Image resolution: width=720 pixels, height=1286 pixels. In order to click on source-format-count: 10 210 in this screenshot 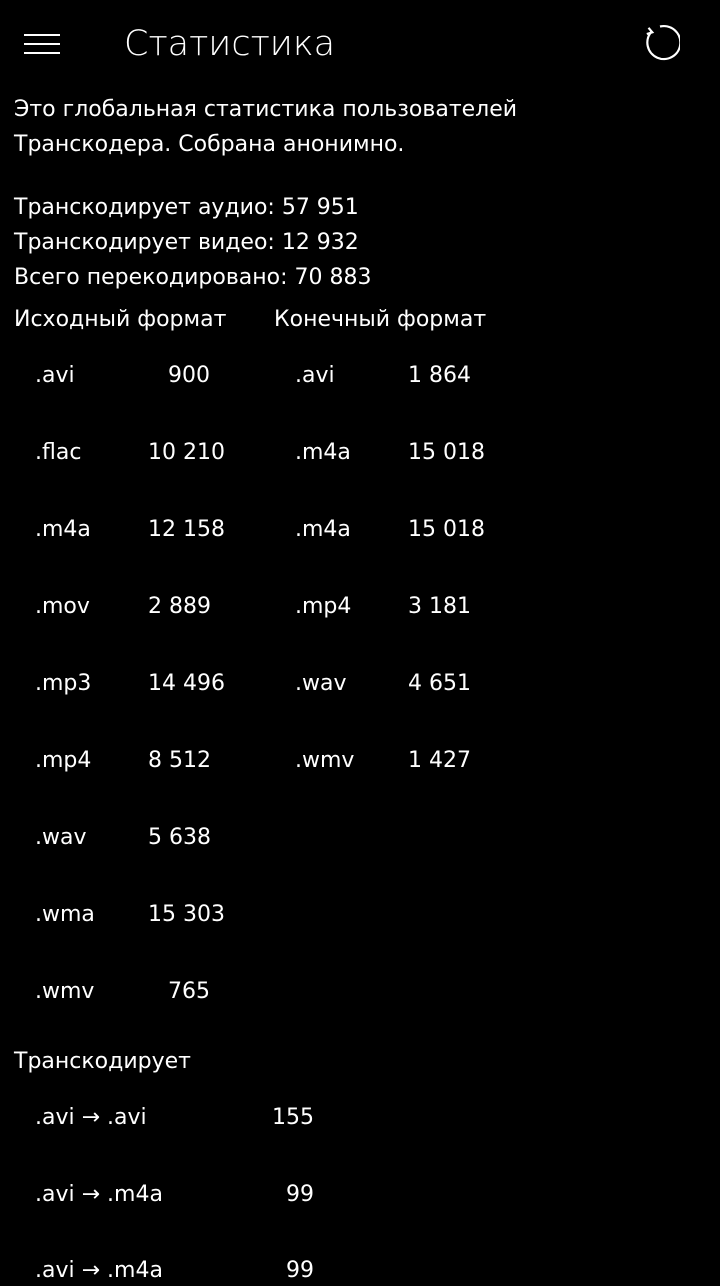, I will do `click(186, 452)`.